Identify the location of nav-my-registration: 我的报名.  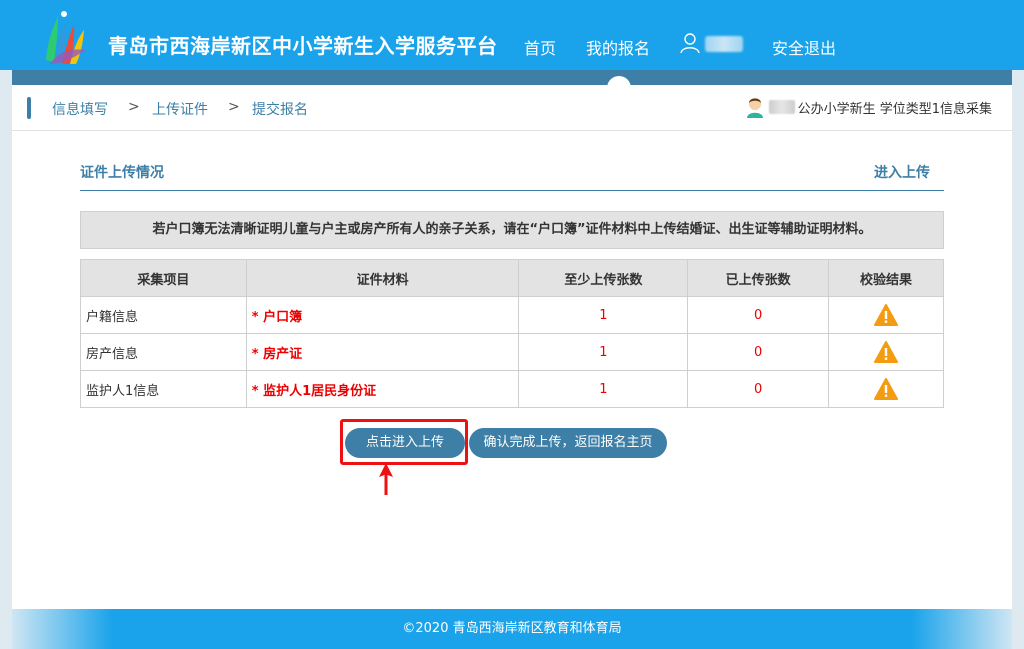
(618, 47).